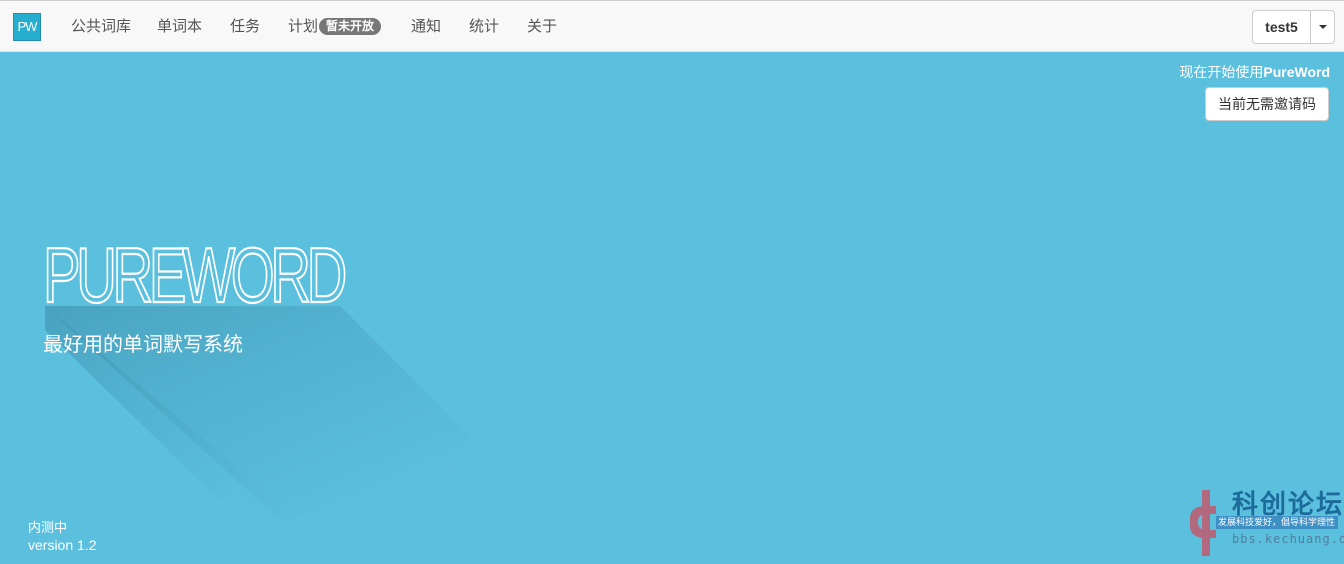 This screenshot has height=564, width=1344. What do you see at coordinates (101, 27) in the screenshot?
I see `nav-public-library: 公共词库` at bounding box center [101, 27].